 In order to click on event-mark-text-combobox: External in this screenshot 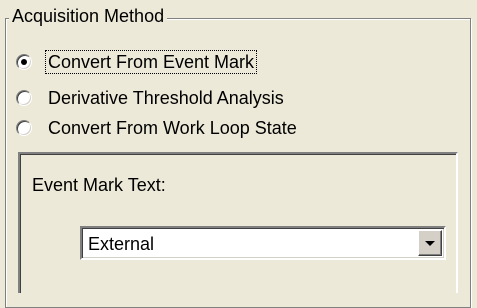, I will do `click(263, 243)`.